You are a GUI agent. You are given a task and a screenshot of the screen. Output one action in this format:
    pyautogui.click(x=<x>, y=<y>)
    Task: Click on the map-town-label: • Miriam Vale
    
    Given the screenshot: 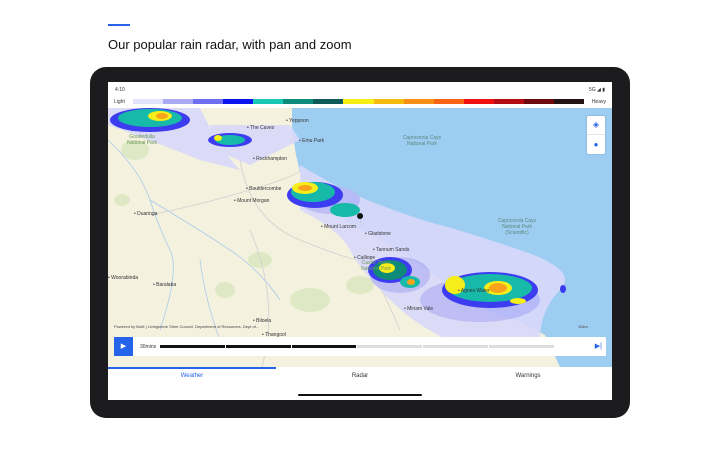 What is the action you would take?
    pyautogui.click(x=419, y=309)
    